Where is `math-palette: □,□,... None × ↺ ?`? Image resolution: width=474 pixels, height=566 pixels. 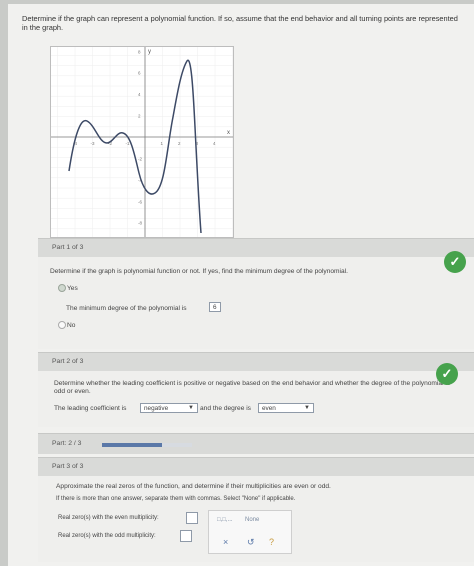 math-palette: □,□,... None × ↺ ? is located at coordinates (250, 532).